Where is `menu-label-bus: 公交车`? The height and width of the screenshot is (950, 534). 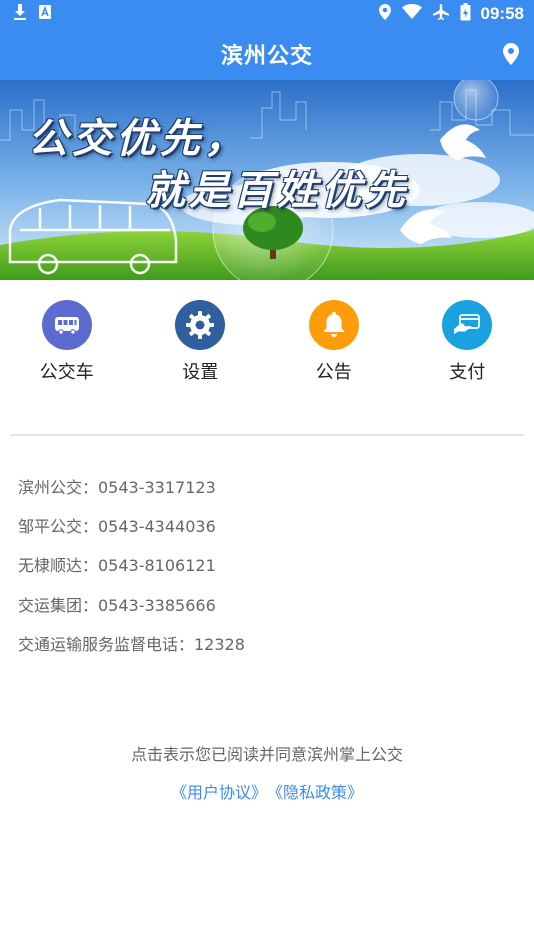
menu-label-bus: 公交车 is located at coordinates (66, 372).